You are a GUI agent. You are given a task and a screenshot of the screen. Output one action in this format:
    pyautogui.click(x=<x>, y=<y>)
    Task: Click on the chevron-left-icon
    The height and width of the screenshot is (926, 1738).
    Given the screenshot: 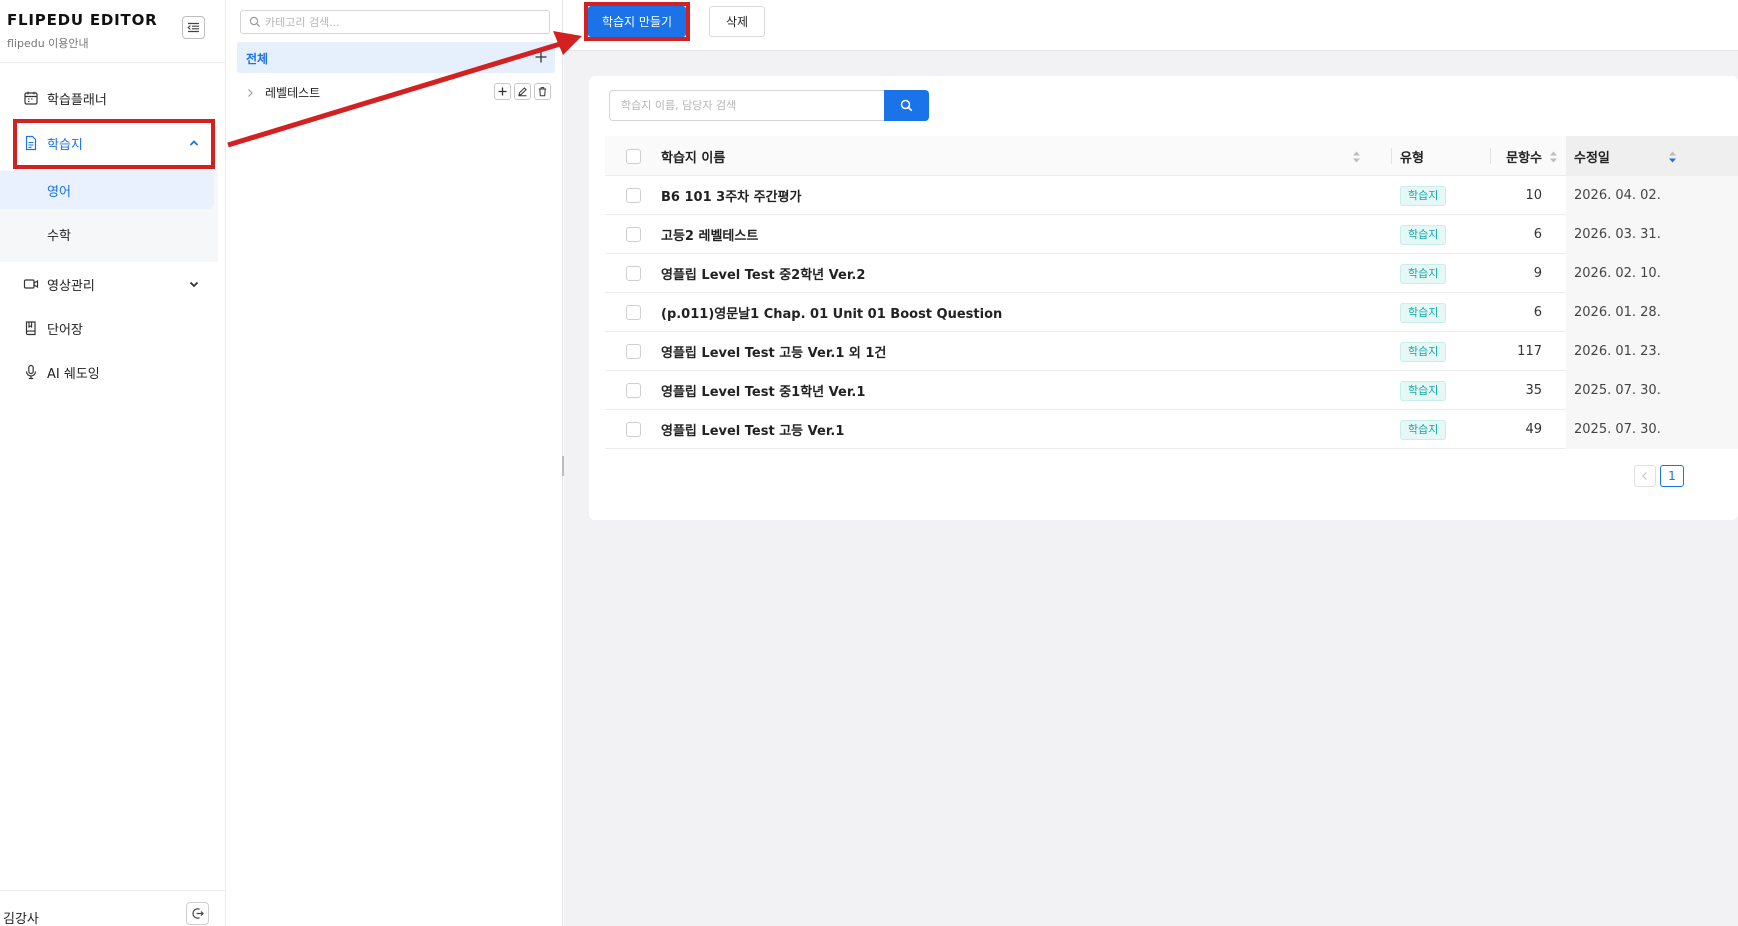 What is the action you would take?
    pyautogui.click(x=1644, y=476)
    